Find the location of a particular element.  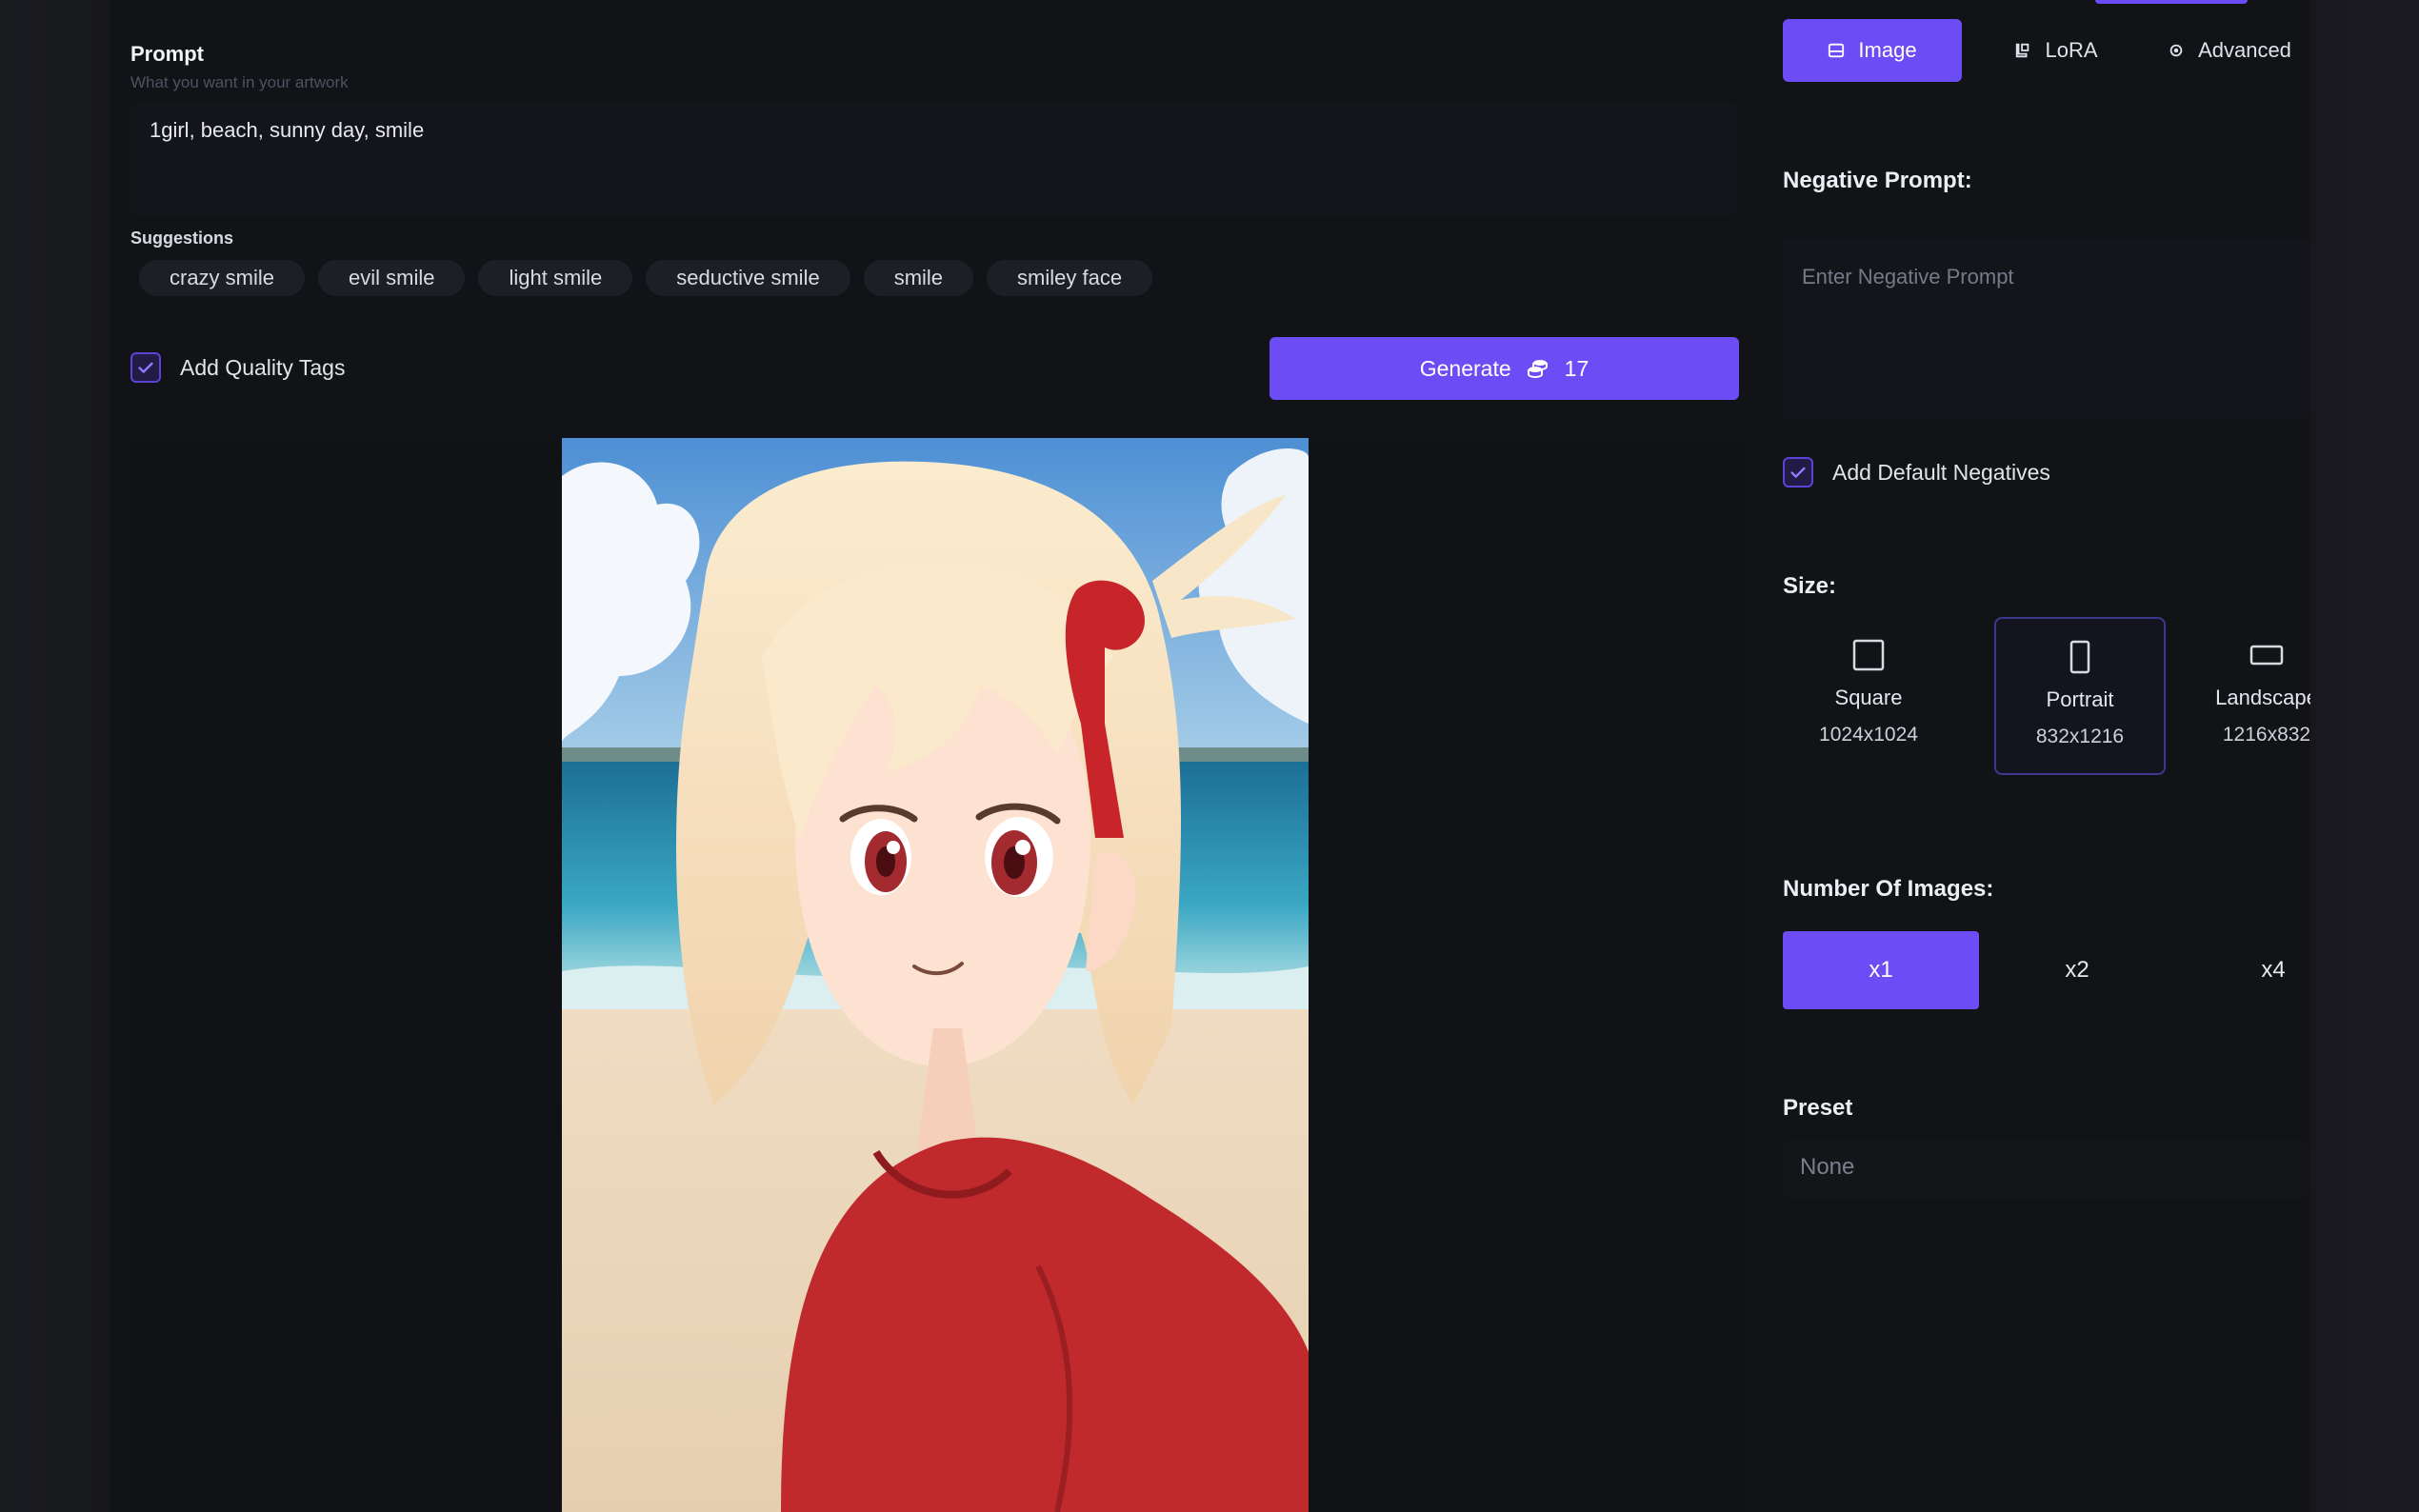

quality-tags-toggle: Add Quality Tags is located at coordinates (237, 367).